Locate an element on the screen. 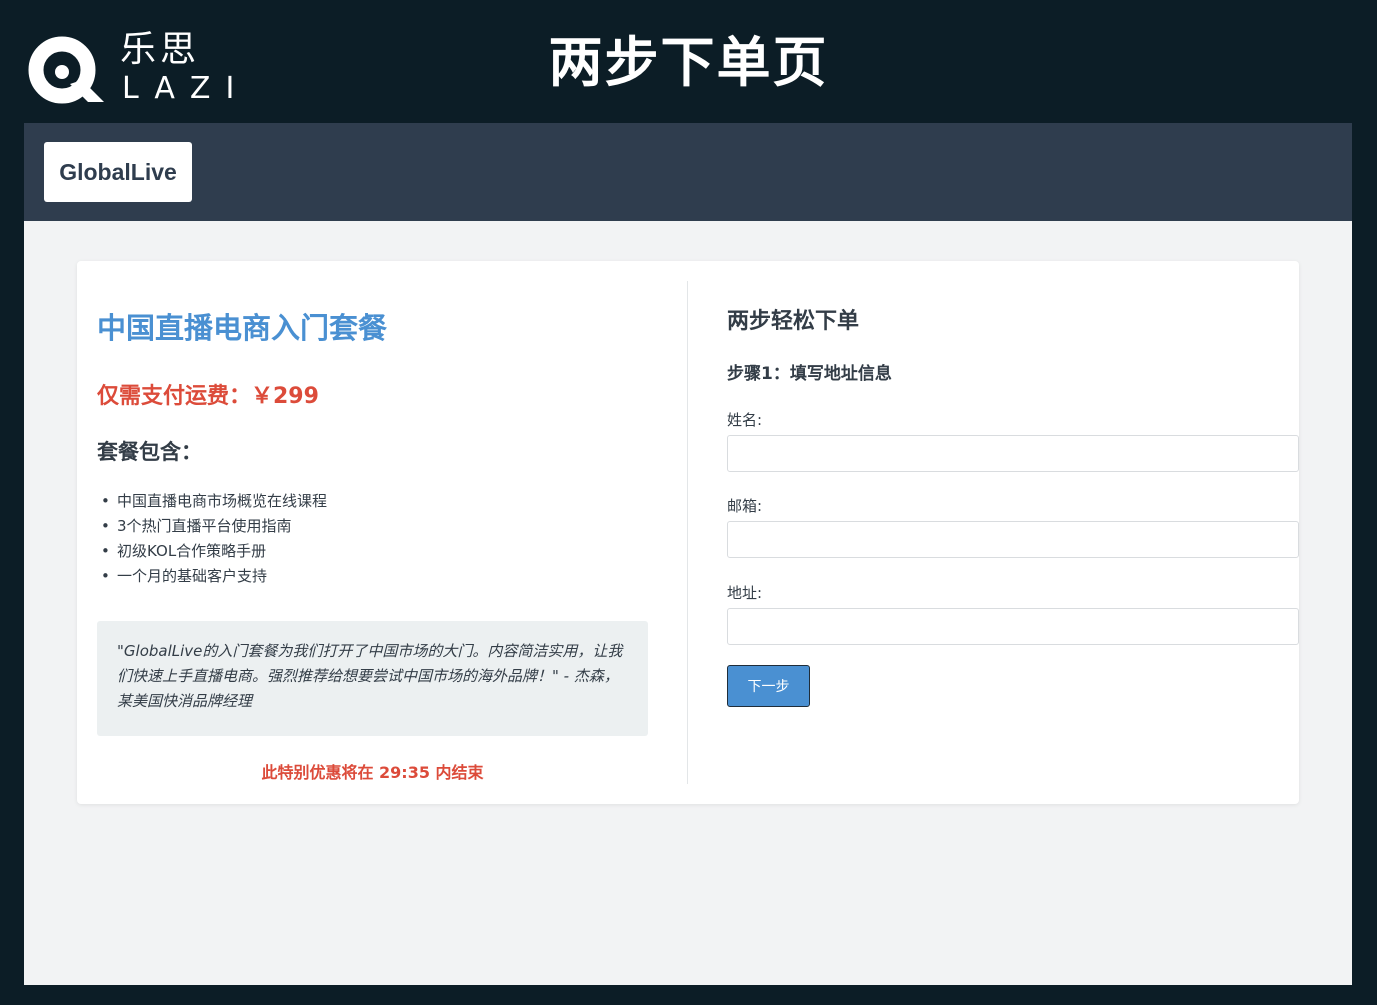  package-price: 仅需支付运费：￥299 is located at coordinates (208, 396).